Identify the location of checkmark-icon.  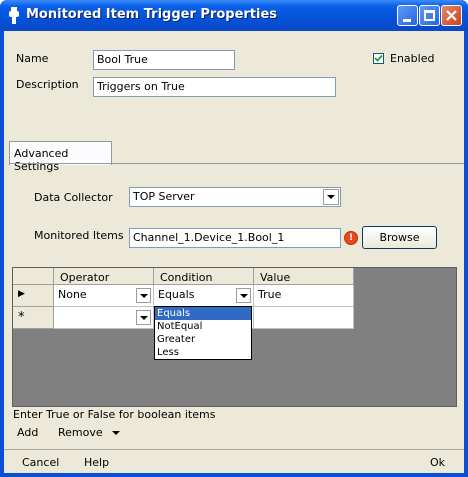
(378, 58).